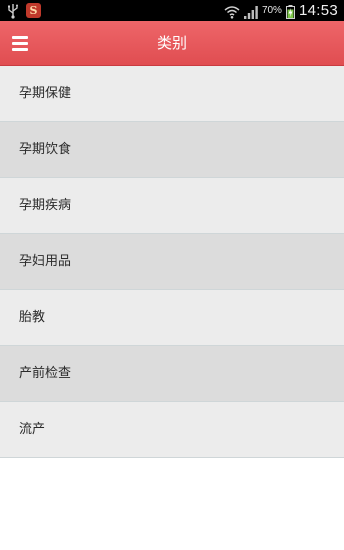 The image size is (344, 550). What do you see at coordinates (45, 149) in the screenshot?
I see `list-item-label: 孕期饮食` at bounding box center [45, 149].